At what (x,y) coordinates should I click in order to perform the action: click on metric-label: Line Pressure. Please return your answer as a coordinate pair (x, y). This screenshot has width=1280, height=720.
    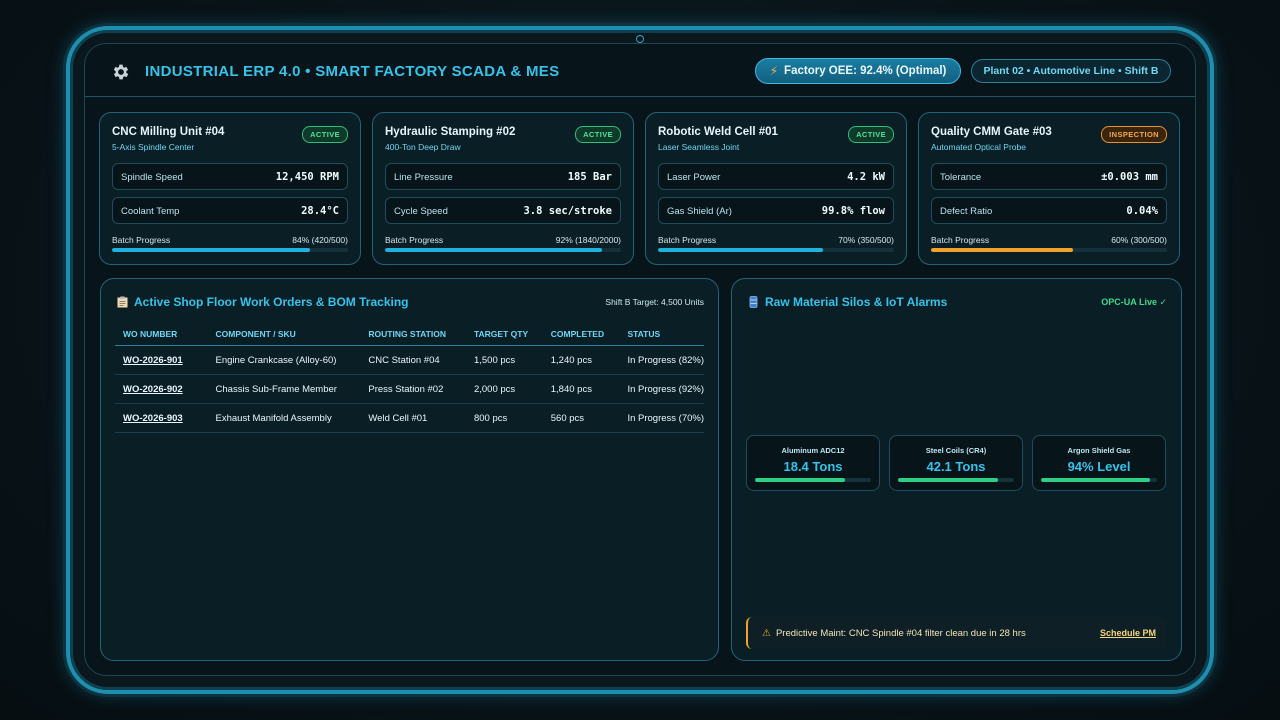
    Looking at the image, I should click on (423, 177).